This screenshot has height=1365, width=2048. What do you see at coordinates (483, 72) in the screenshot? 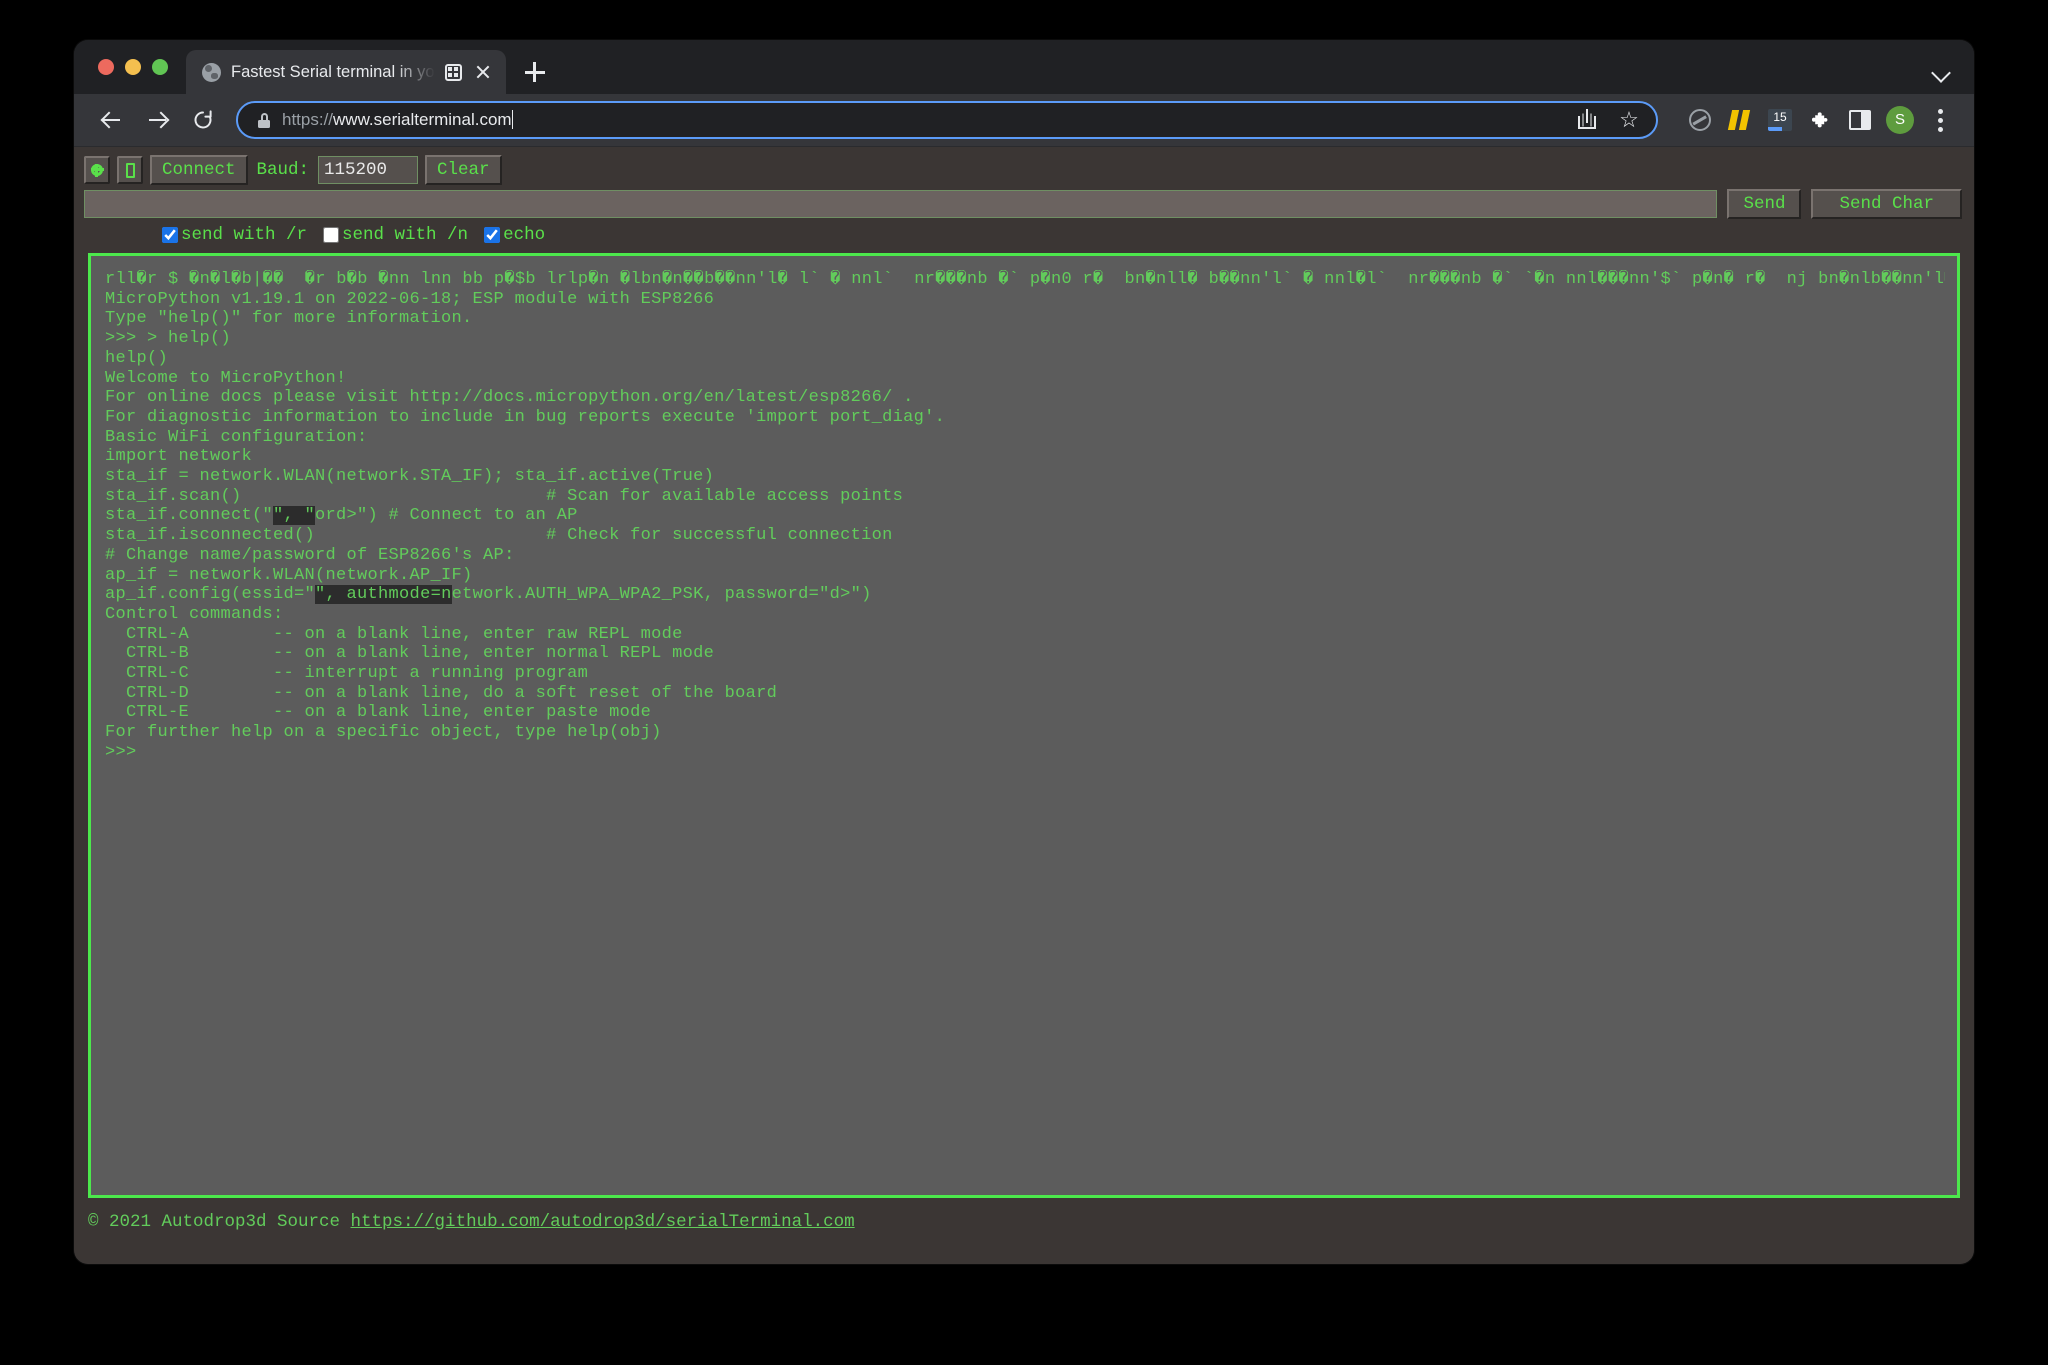
I see `close-icon` at bounding box center [483, 72].